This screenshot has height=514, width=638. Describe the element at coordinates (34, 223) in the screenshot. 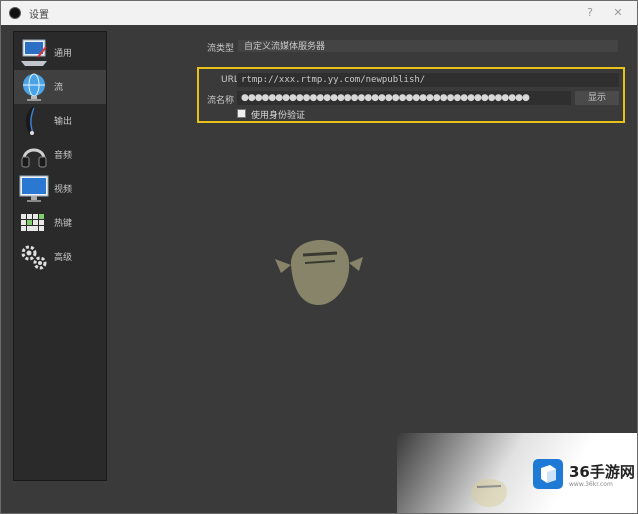

I see `hotkeys-keyboard-icon` at that location.